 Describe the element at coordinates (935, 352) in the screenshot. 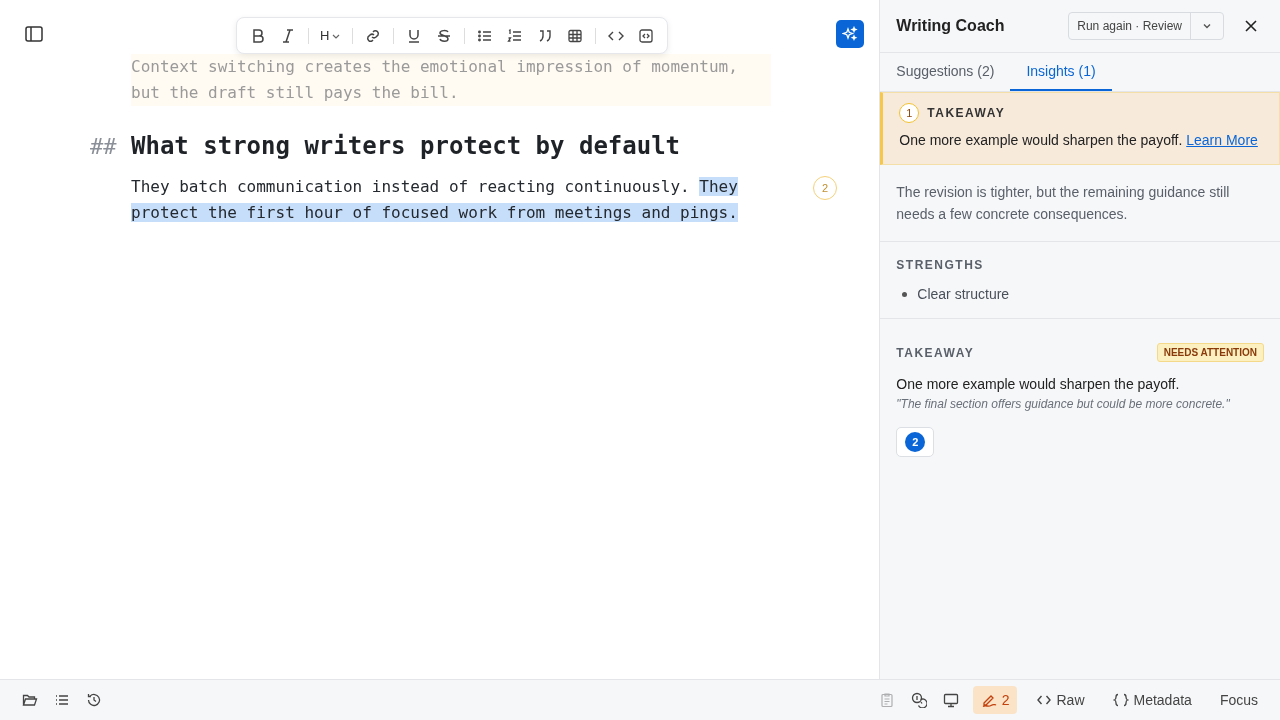

I see `section-heading: TAKEAWAY` at that location.